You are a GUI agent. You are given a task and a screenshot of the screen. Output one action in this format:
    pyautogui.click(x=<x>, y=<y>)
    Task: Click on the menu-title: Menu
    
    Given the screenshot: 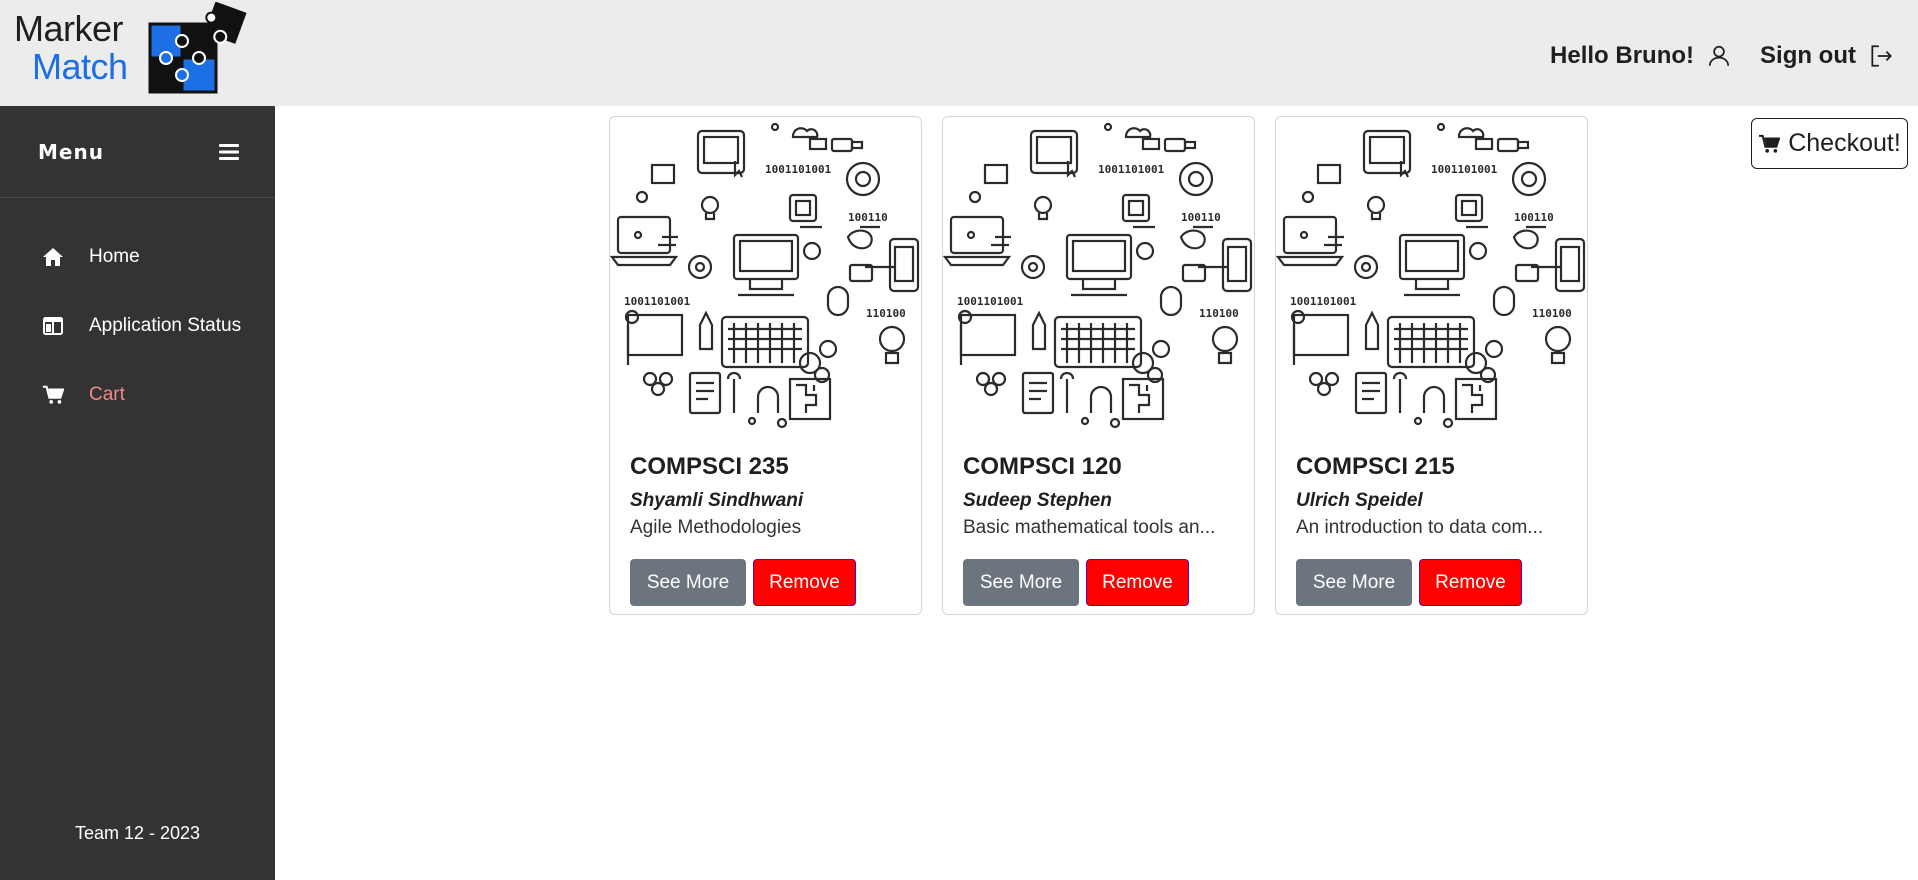 What is the action you would take?
    pyautogui.click(x=71, y=151)
    